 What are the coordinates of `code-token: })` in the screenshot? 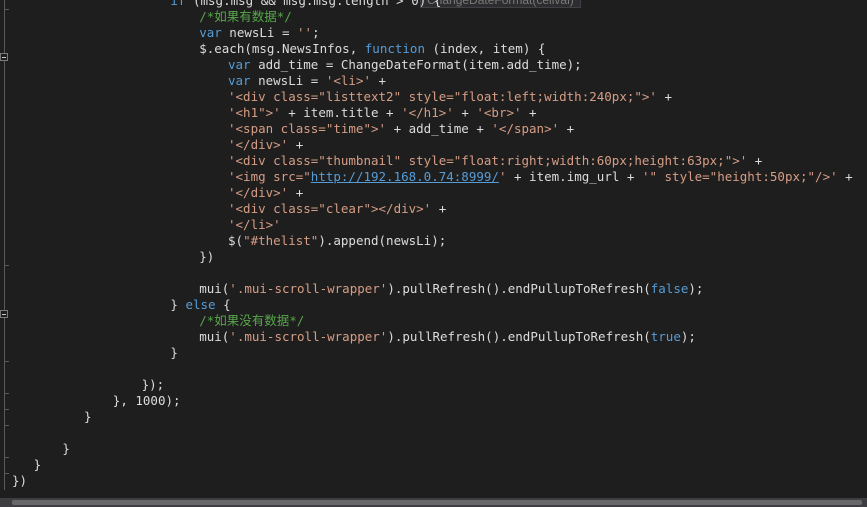 It's located at (207, 256).